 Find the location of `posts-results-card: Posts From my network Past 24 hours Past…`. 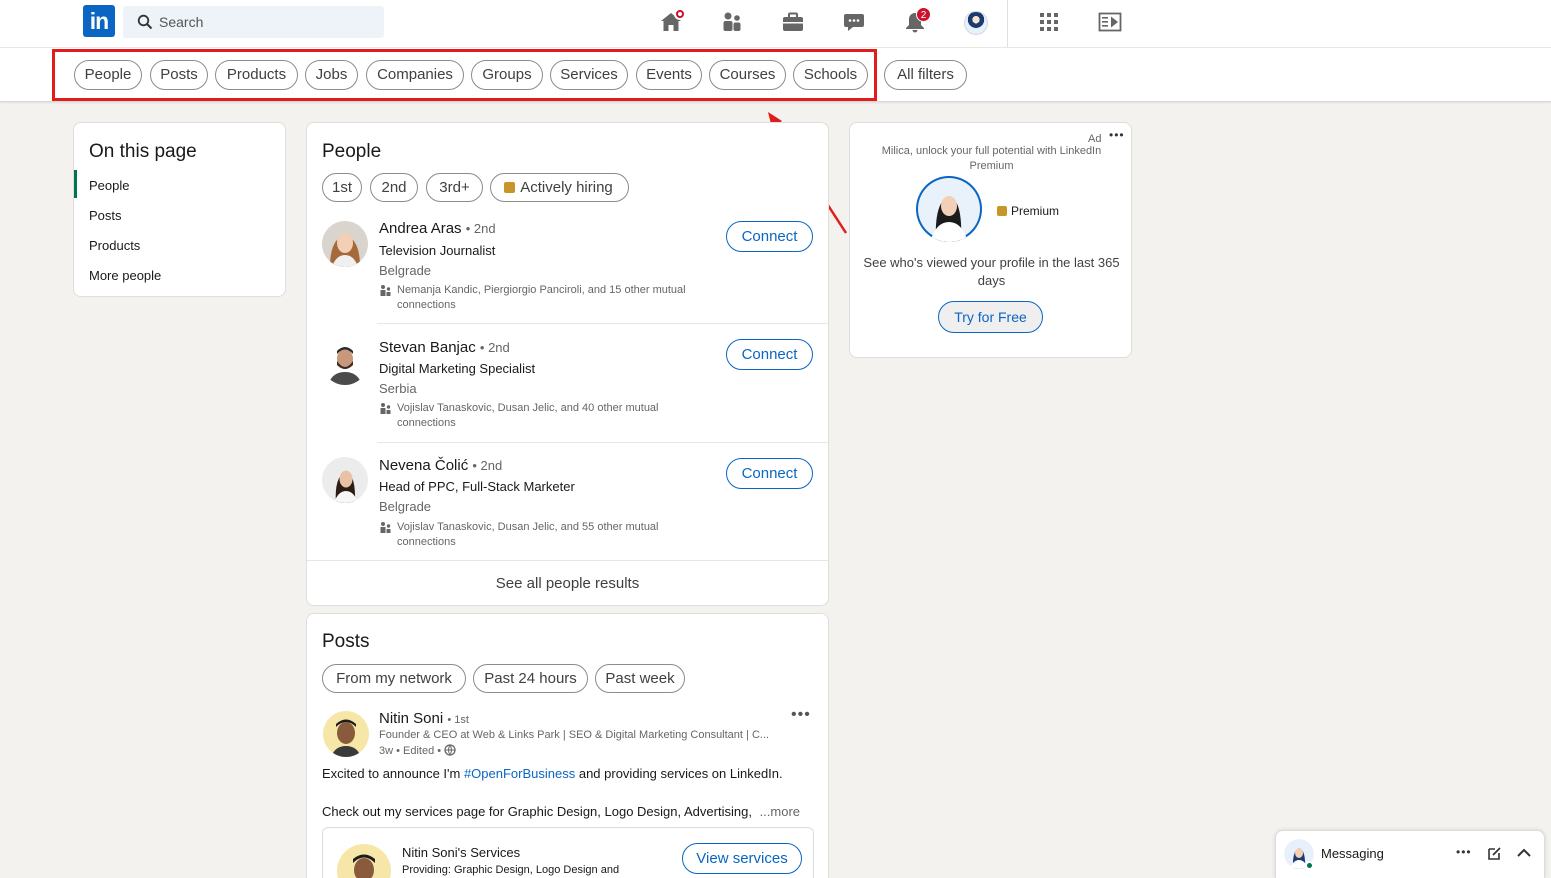

posts-results-card: Posts From my network Past 24 hours Past… is located at coordinates (567, 745).